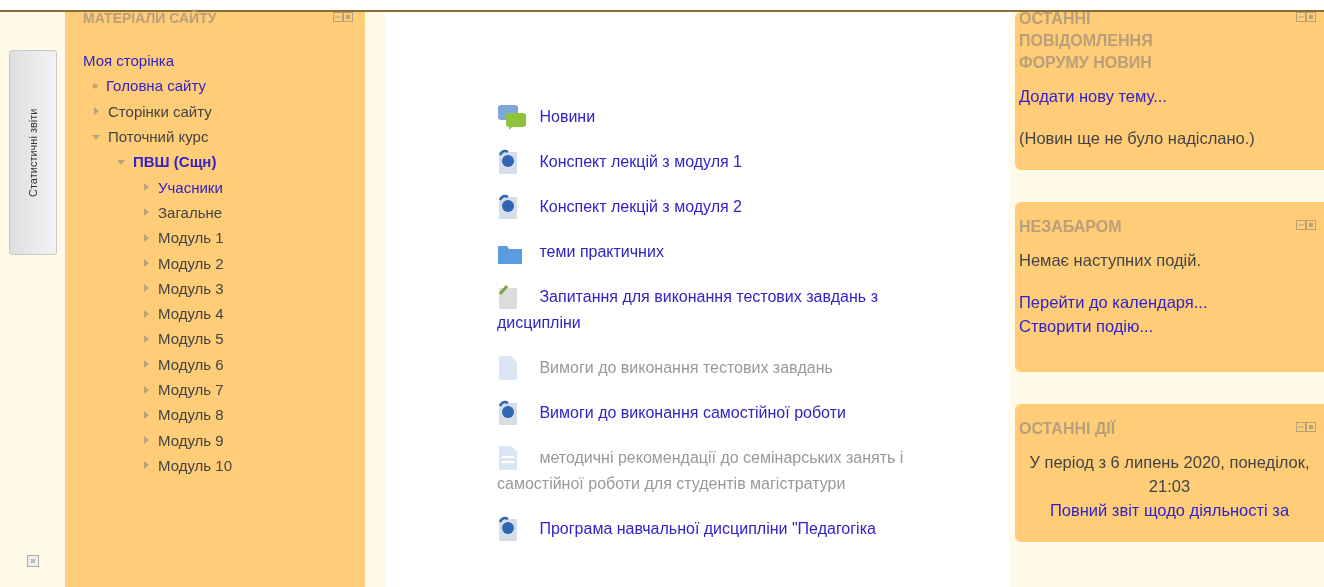  I want to click on block-text: Немає наступних подій., so click(1111, 260).